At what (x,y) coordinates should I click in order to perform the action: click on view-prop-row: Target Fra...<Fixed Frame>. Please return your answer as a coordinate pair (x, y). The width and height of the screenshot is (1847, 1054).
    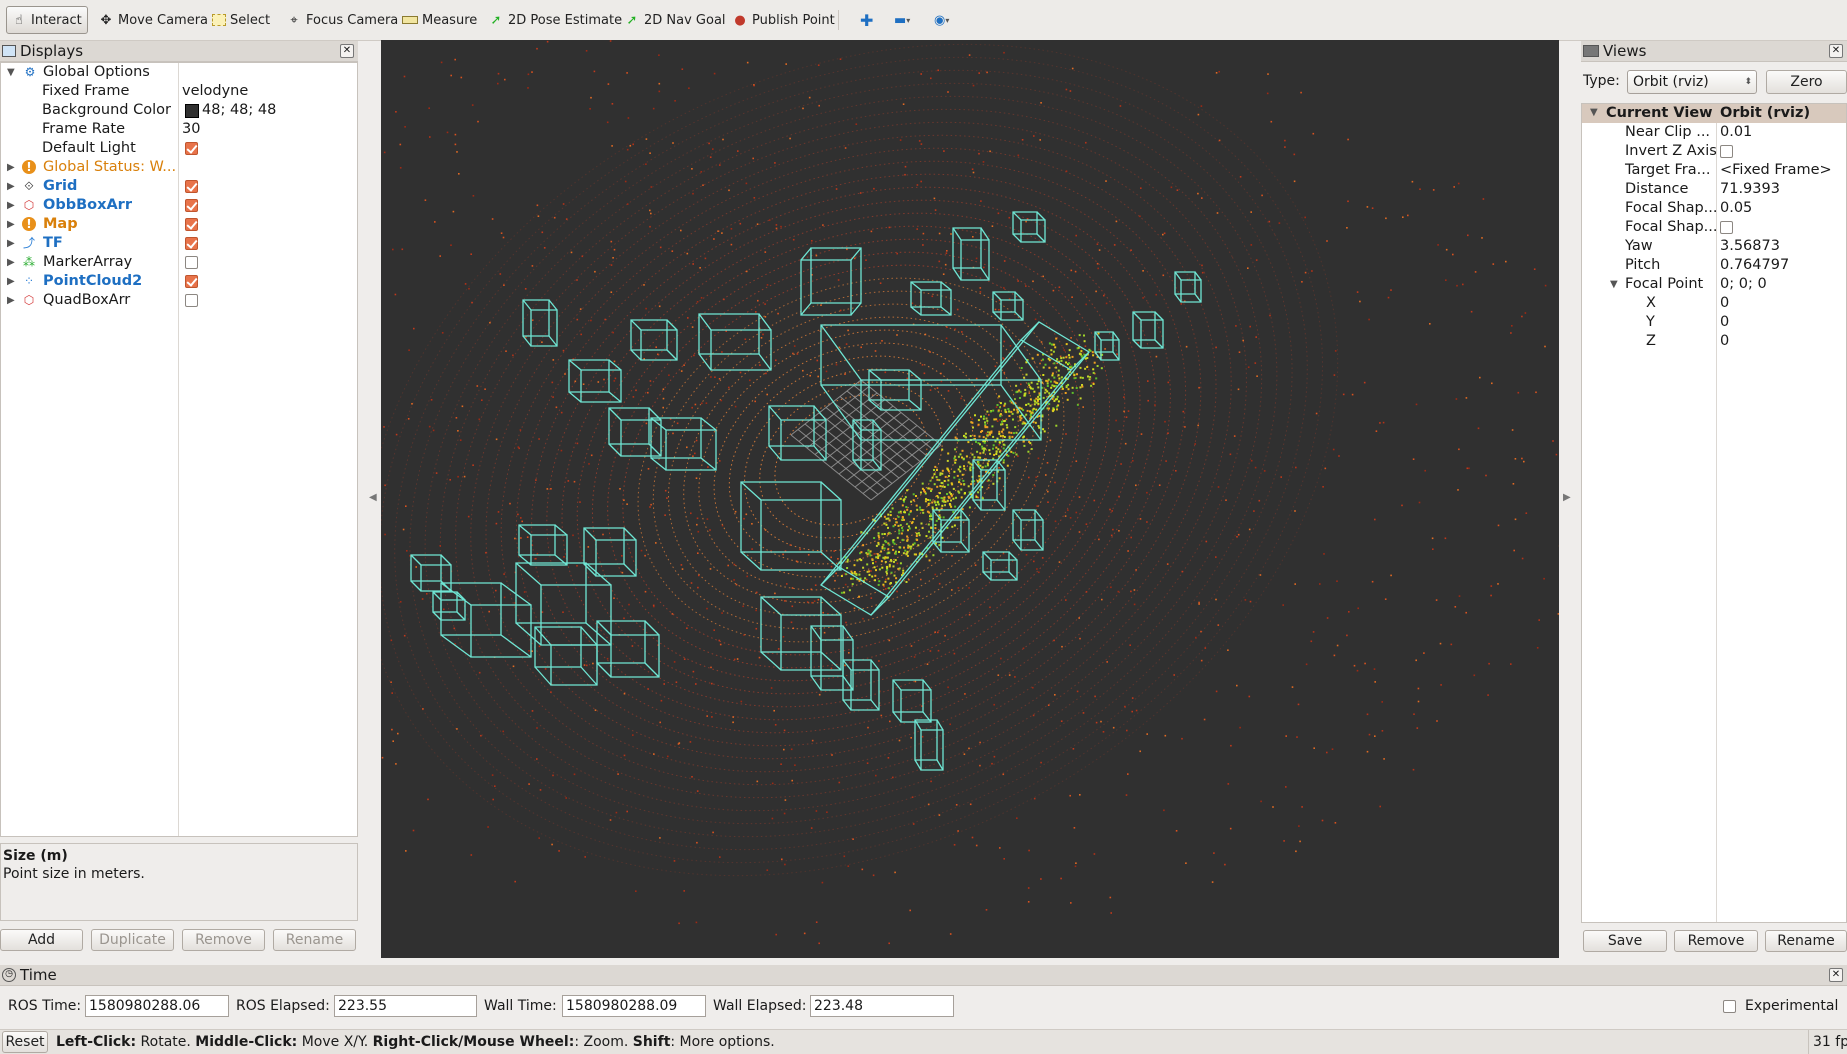
    Looking at the image, I should click on (1714, 170).